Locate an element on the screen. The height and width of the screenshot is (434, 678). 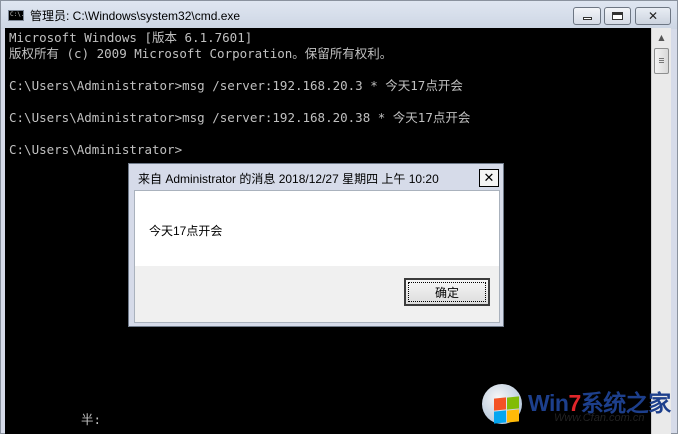
cmd-icon-text: C:\. is located at coordinates (17, 14).